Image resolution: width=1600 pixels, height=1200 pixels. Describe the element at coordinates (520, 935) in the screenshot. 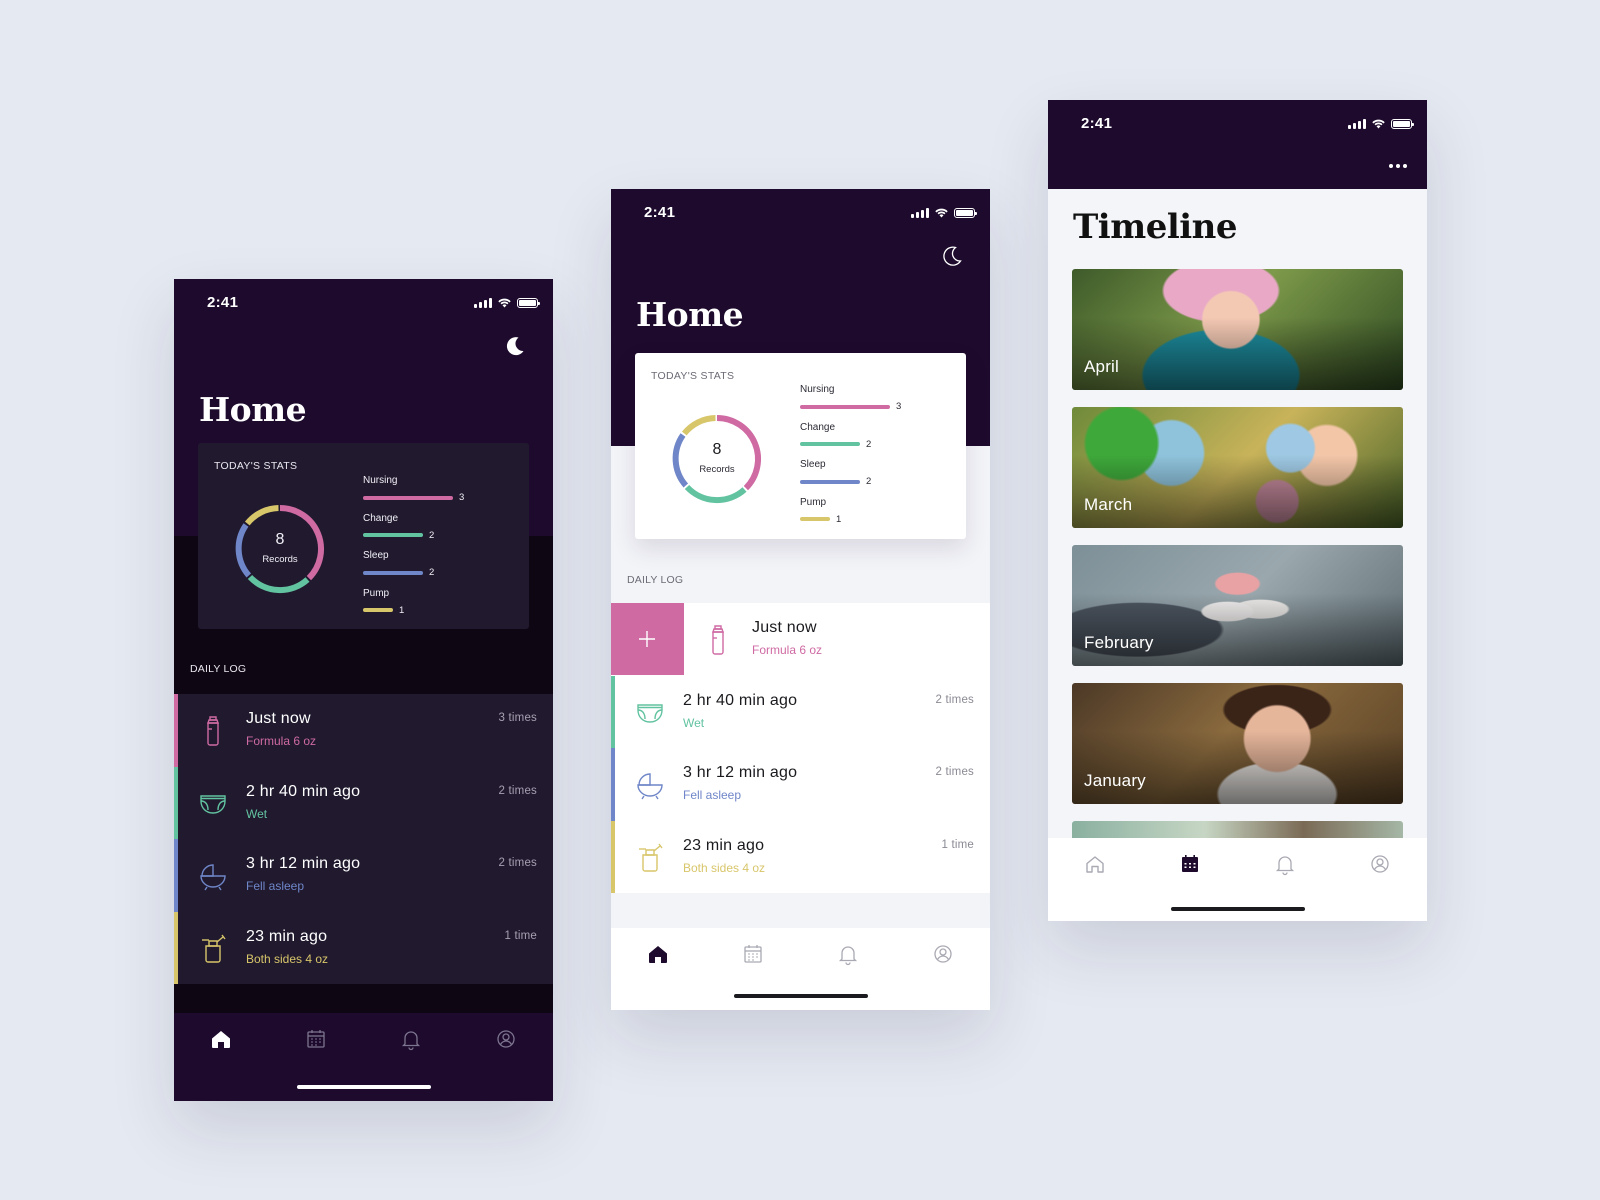

I see `log-item-count: 1 time` at that location.